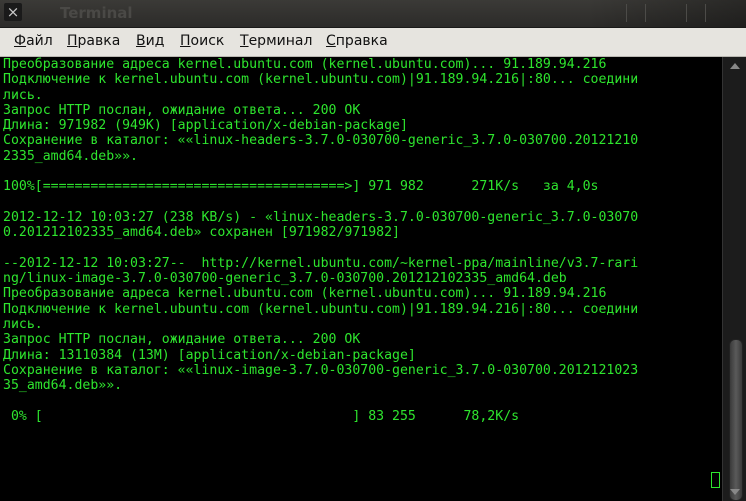  What do you see at coordinates (13, 12) in the screenshot?
I see `close-icon: ×` at bounding box center [13, 12].